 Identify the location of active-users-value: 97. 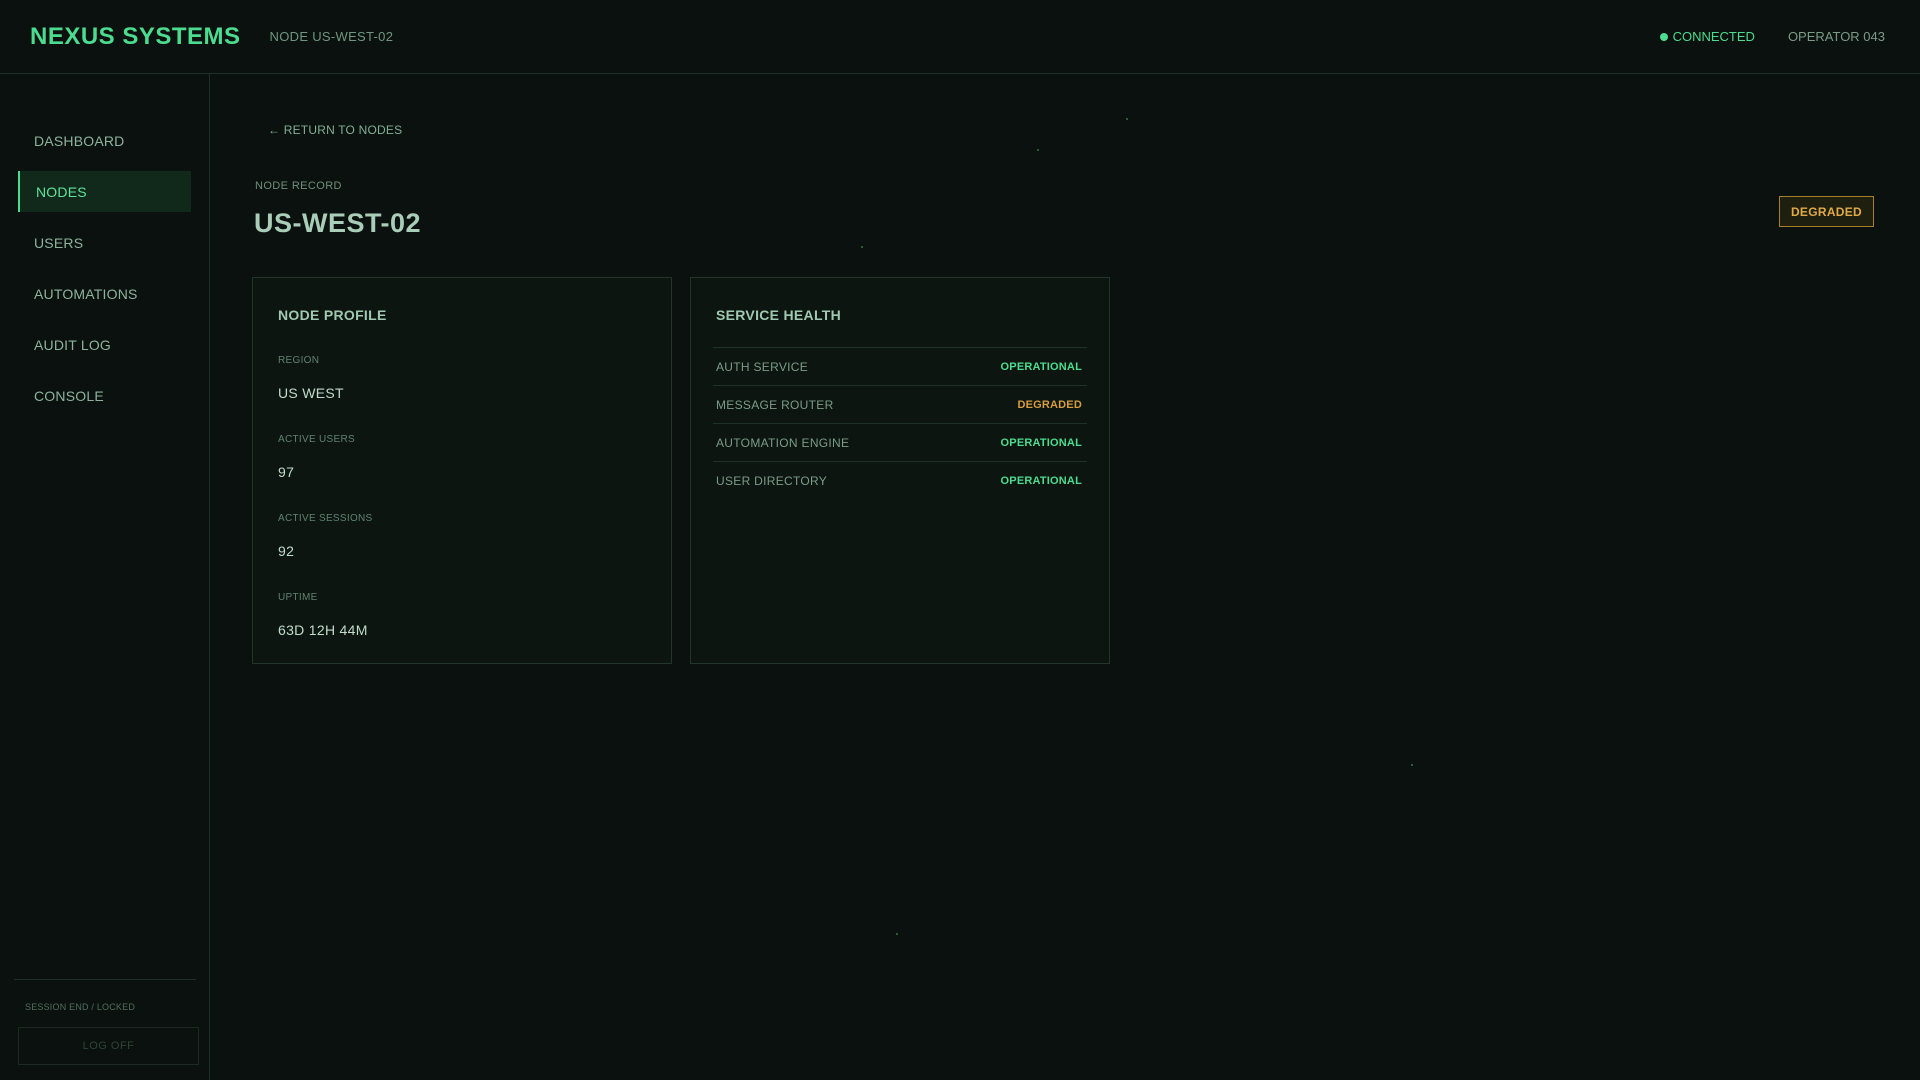
(286, 472).